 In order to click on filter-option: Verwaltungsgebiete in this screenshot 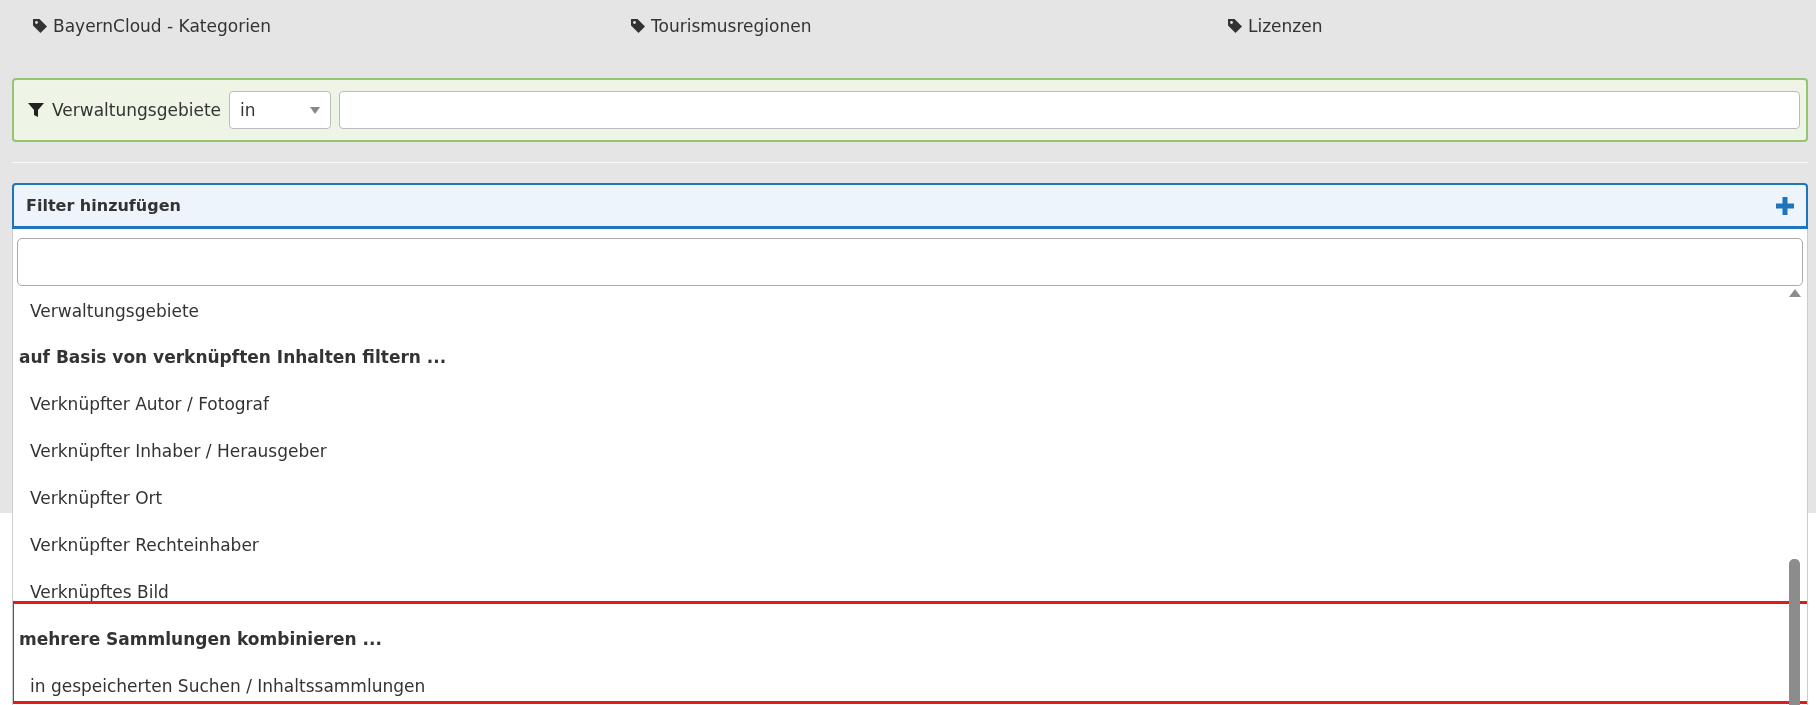, I will do `click(895, 309)`.